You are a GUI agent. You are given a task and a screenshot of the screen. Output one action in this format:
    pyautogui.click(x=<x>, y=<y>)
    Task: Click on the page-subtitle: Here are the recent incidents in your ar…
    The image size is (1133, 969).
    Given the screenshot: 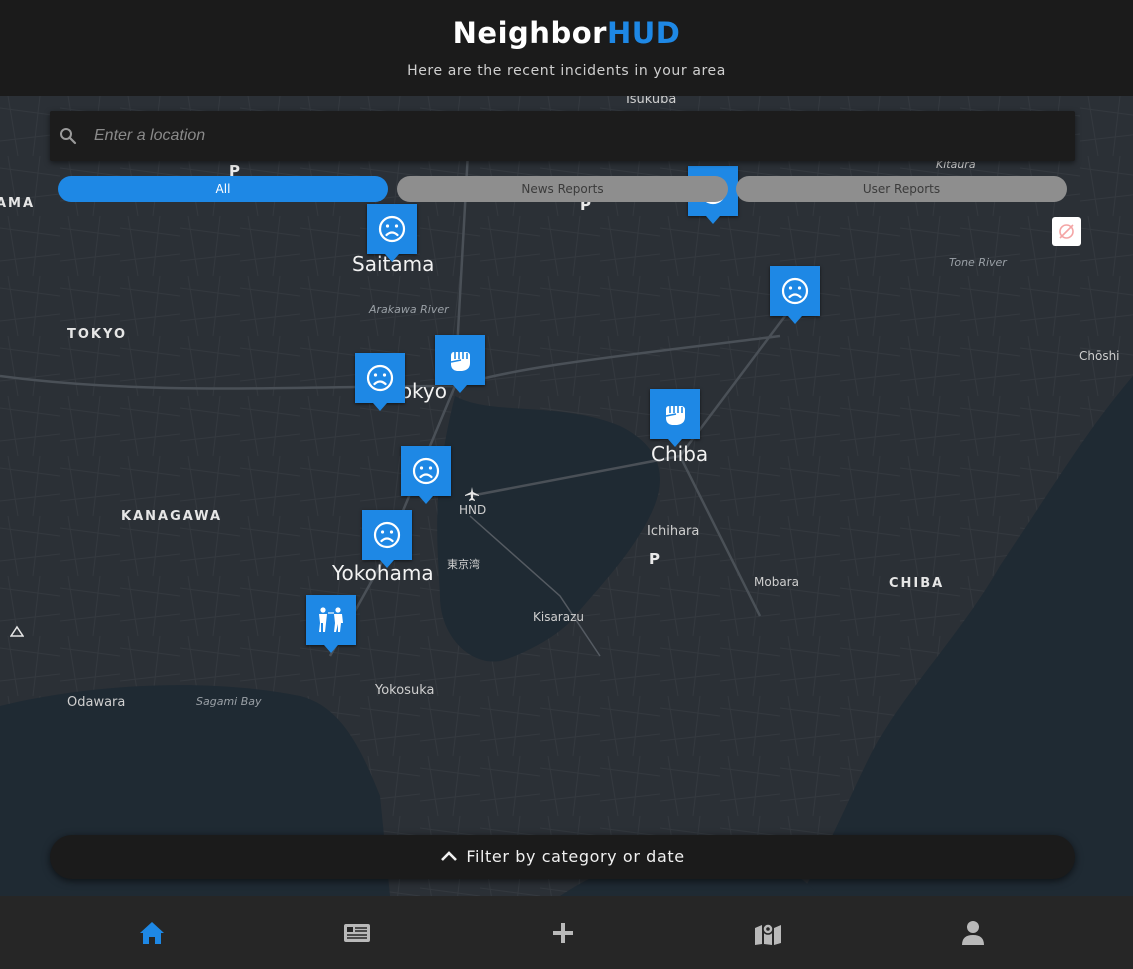 What is the action you would take?
    pyautogui.click(x=566, y=71)
    